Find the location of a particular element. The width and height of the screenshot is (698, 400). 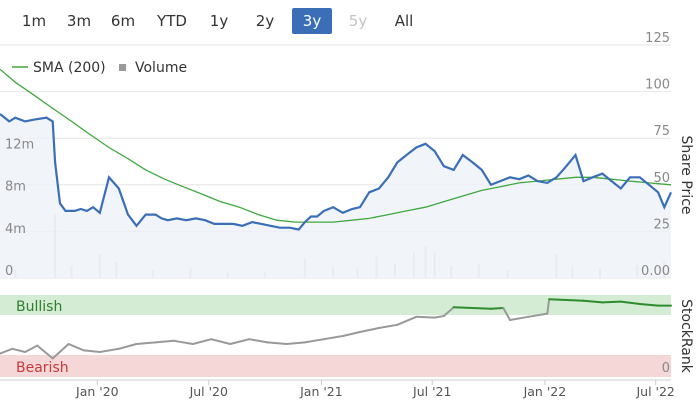

price-tick-label: 100 is located at coordinates (657, 85).